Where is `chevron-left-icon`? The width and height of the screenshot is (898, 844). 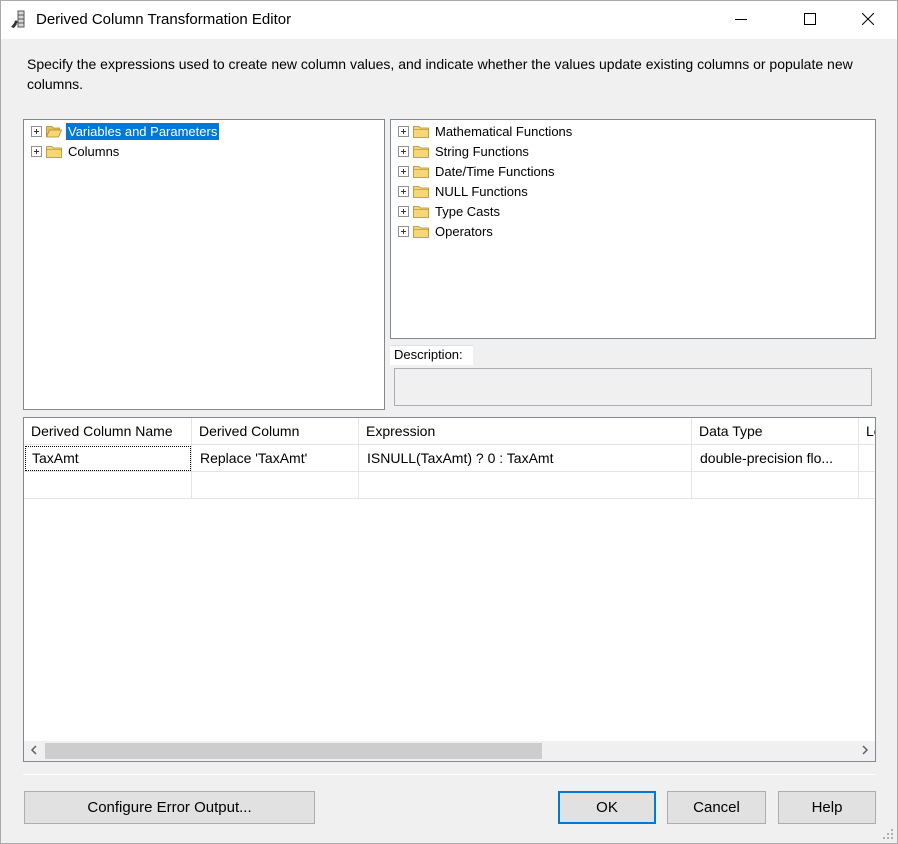
chevron-left-icon is located at coordinates (34, 751).